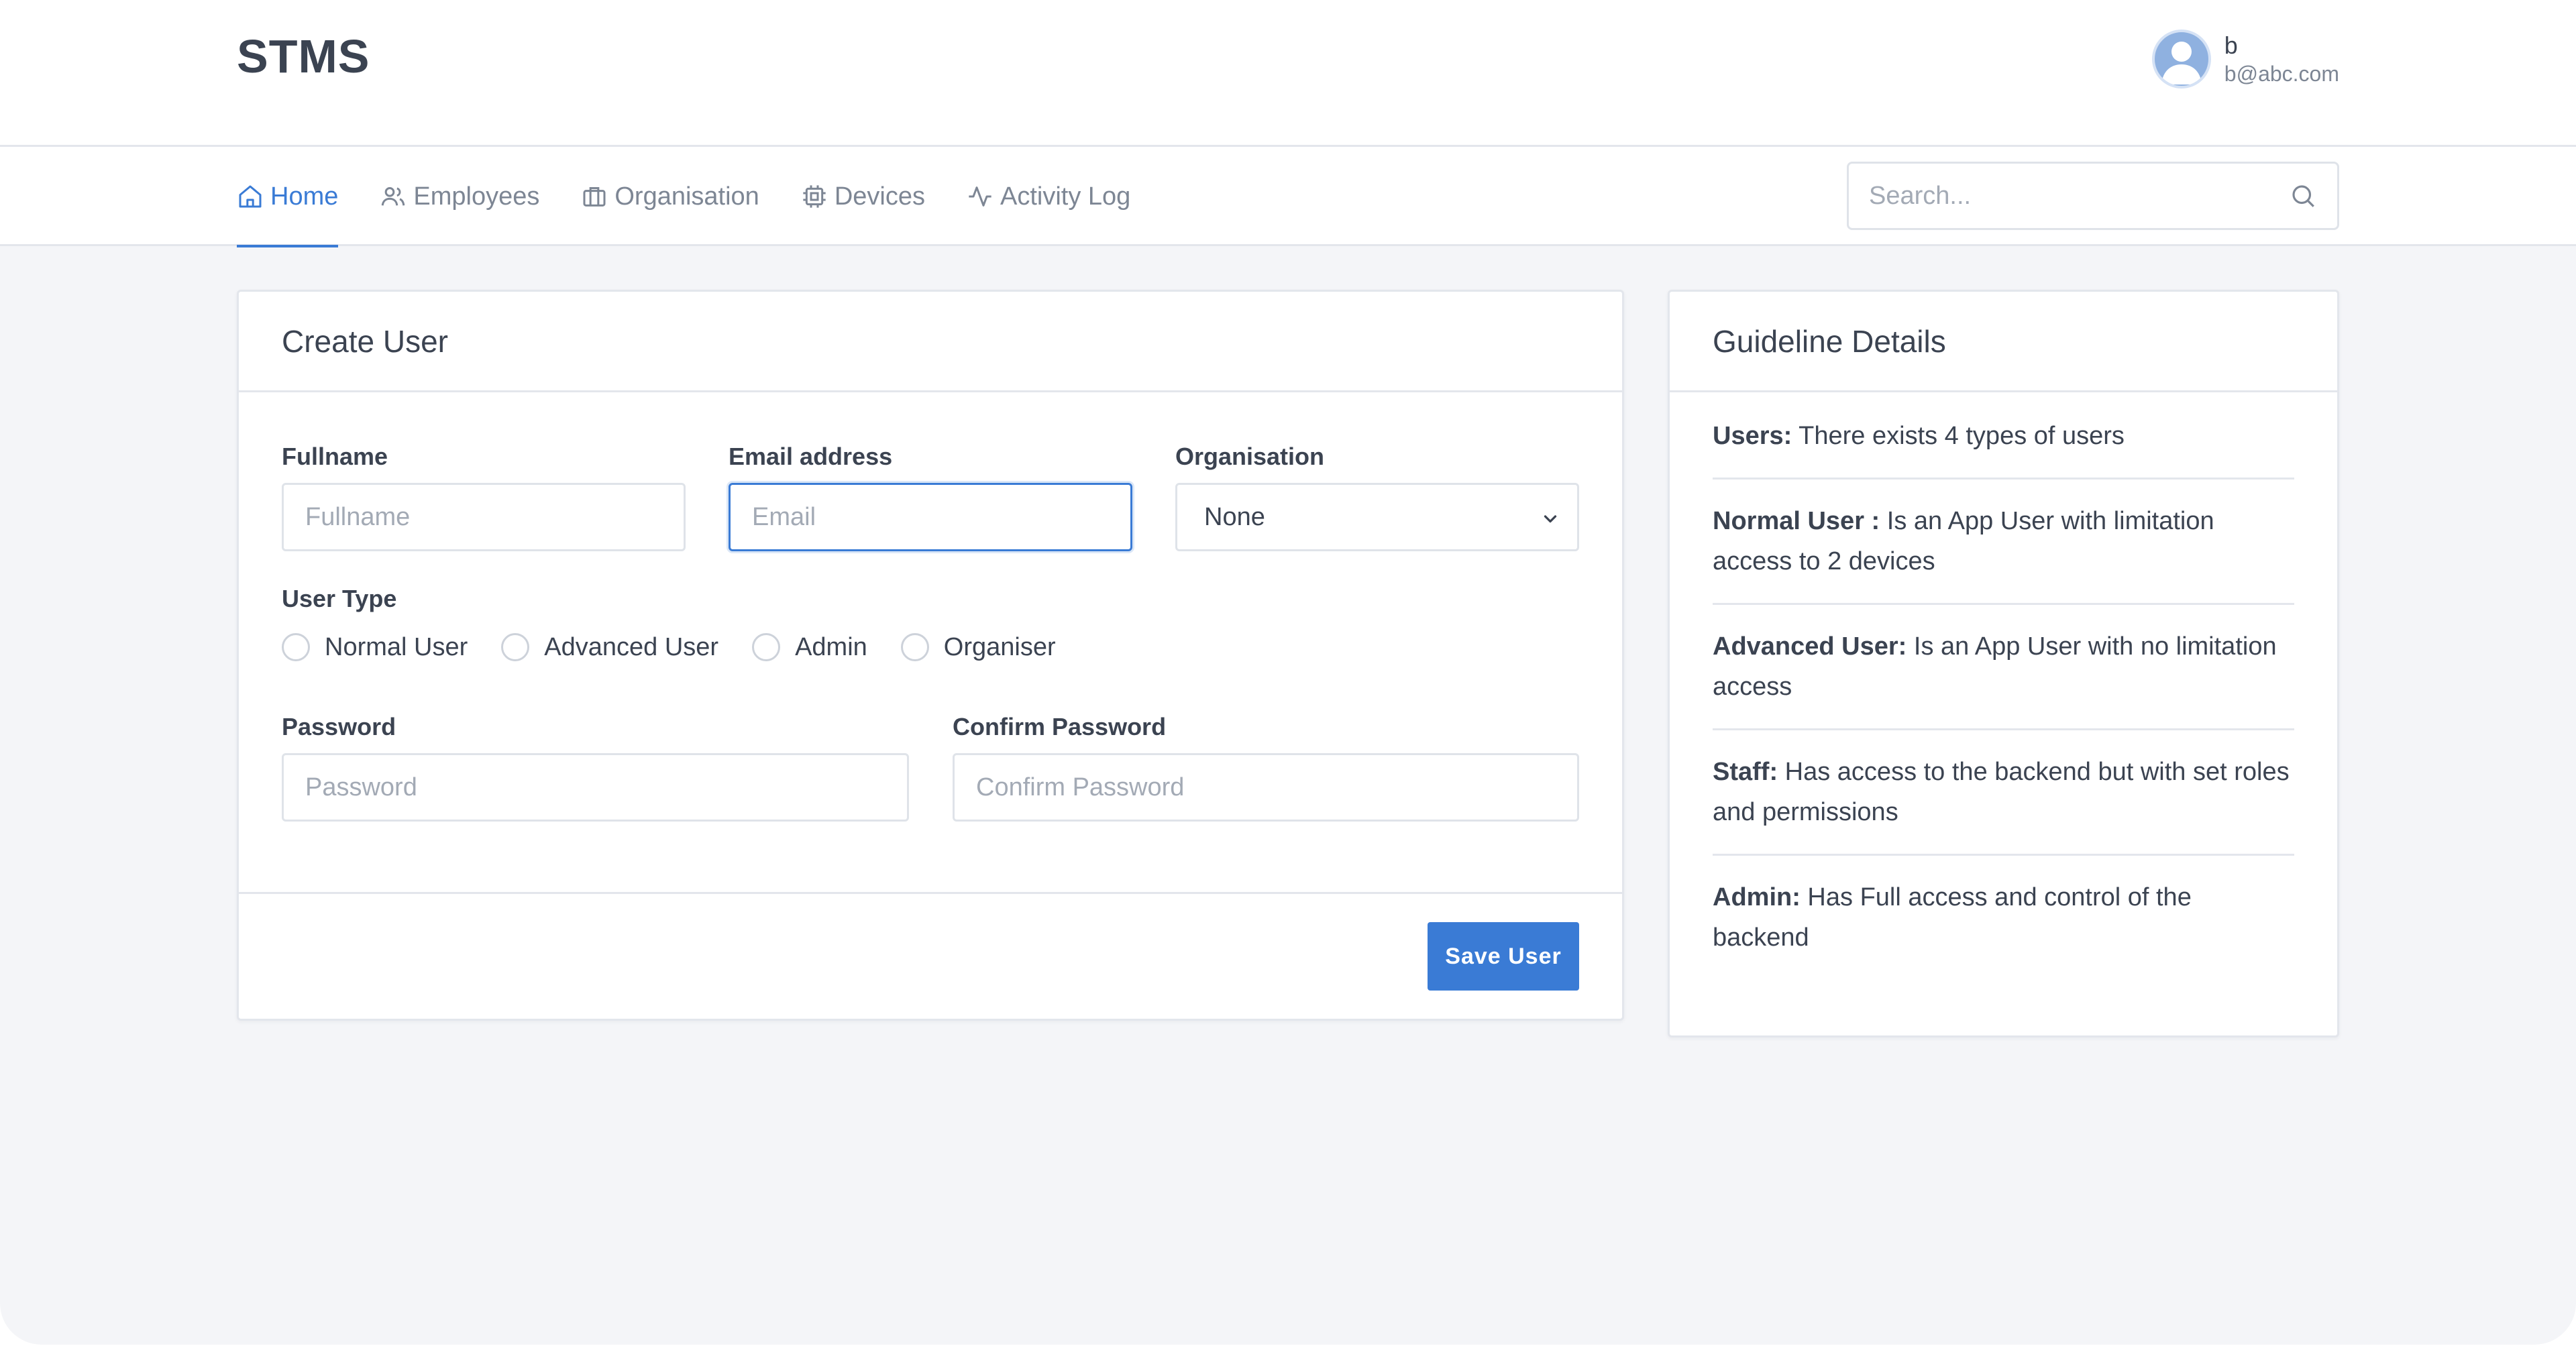  Describe the element at coordinates (594, 196) in the screenshot. I see `briefcase-icon` at that location.